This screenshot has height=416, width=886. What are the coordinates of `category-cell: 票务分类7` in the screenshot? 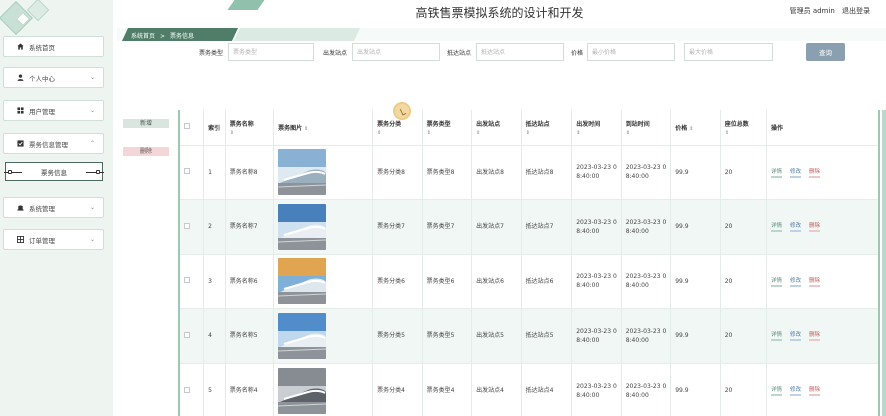 It's located at (397, 226).